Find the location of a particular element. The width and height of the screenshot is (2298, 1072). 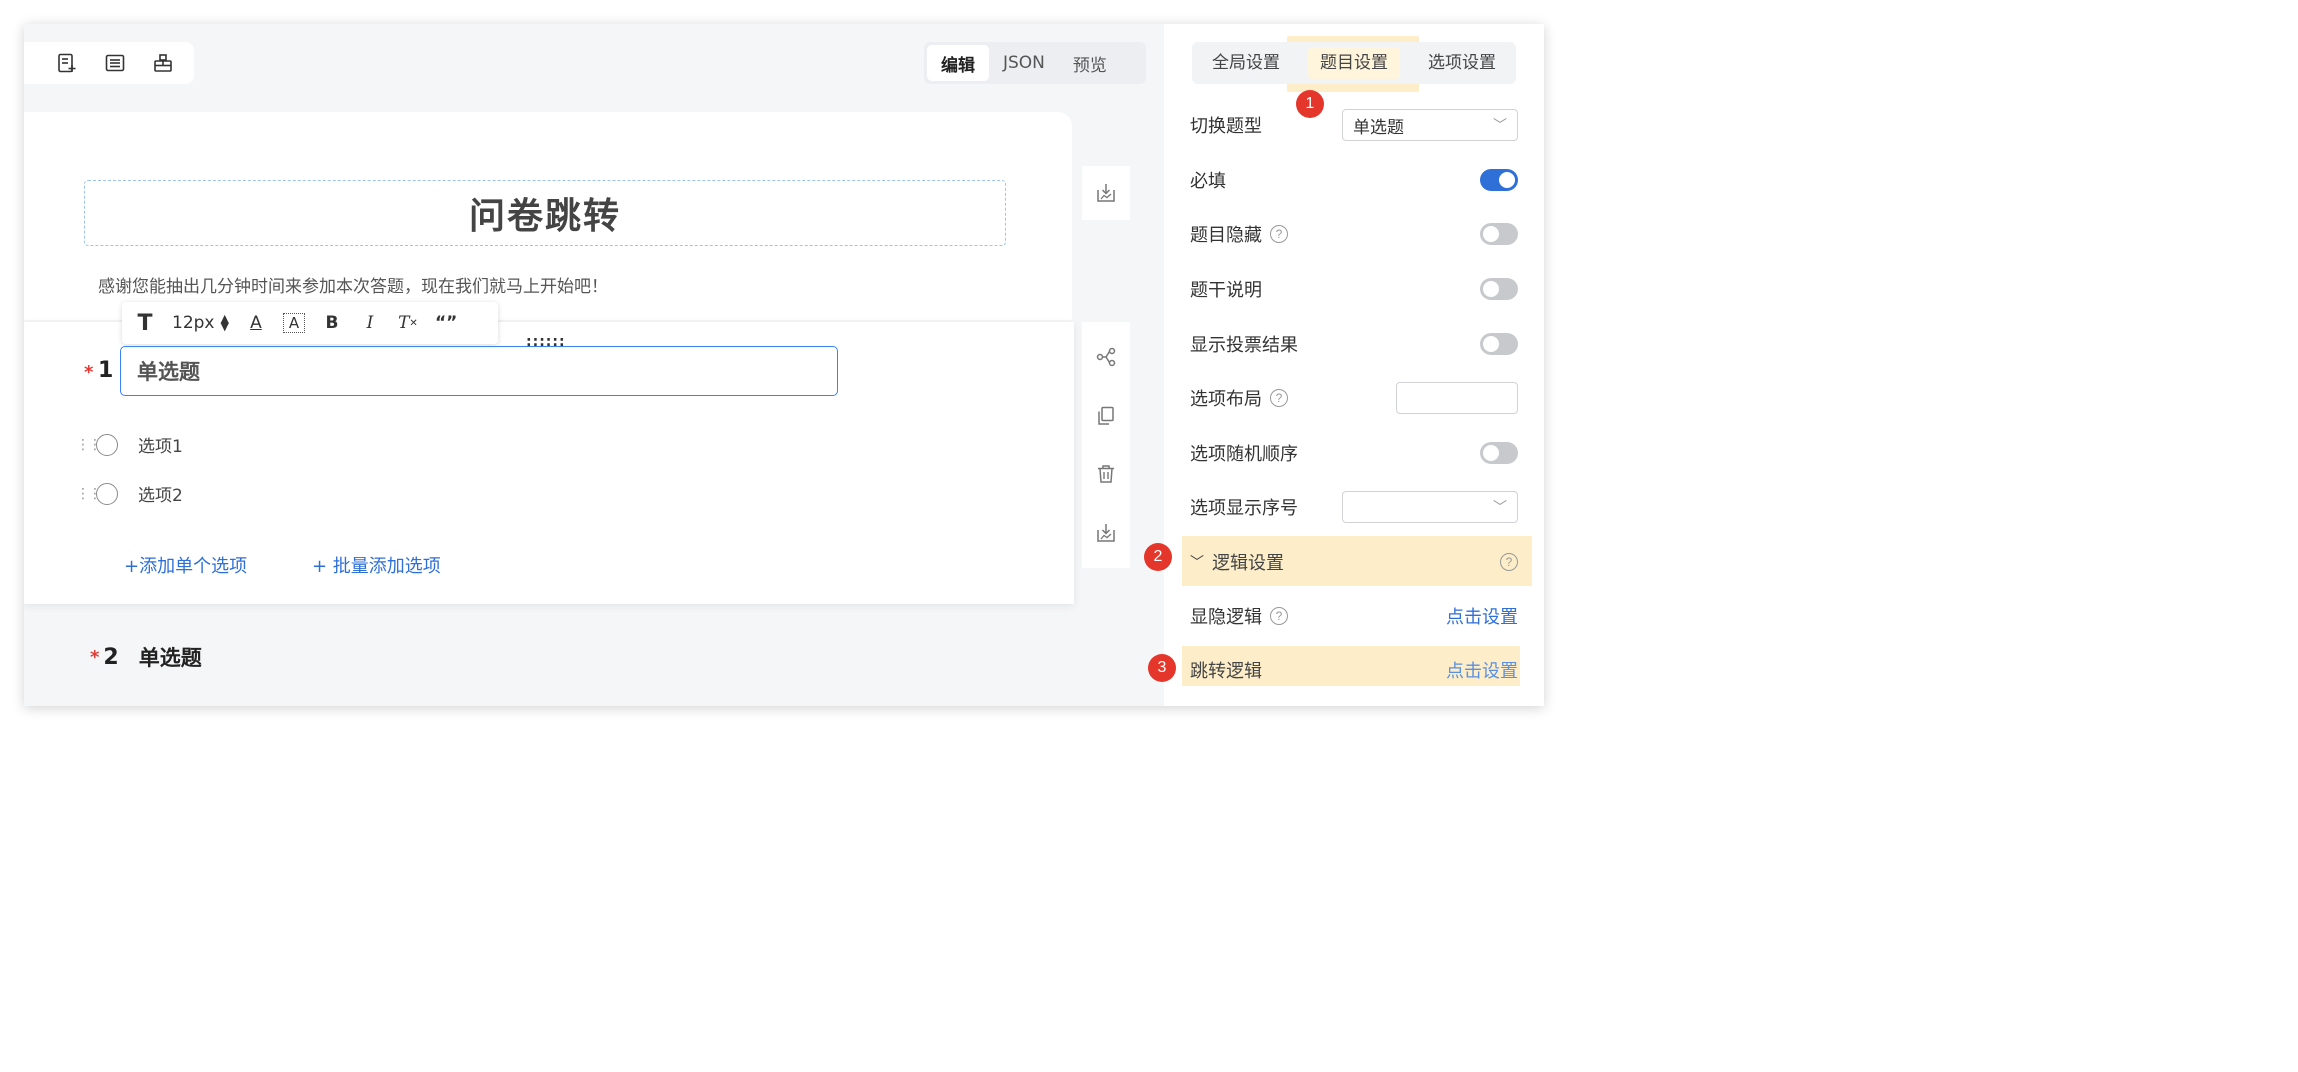

bold-icon: B is located at coordinates (332, 323).